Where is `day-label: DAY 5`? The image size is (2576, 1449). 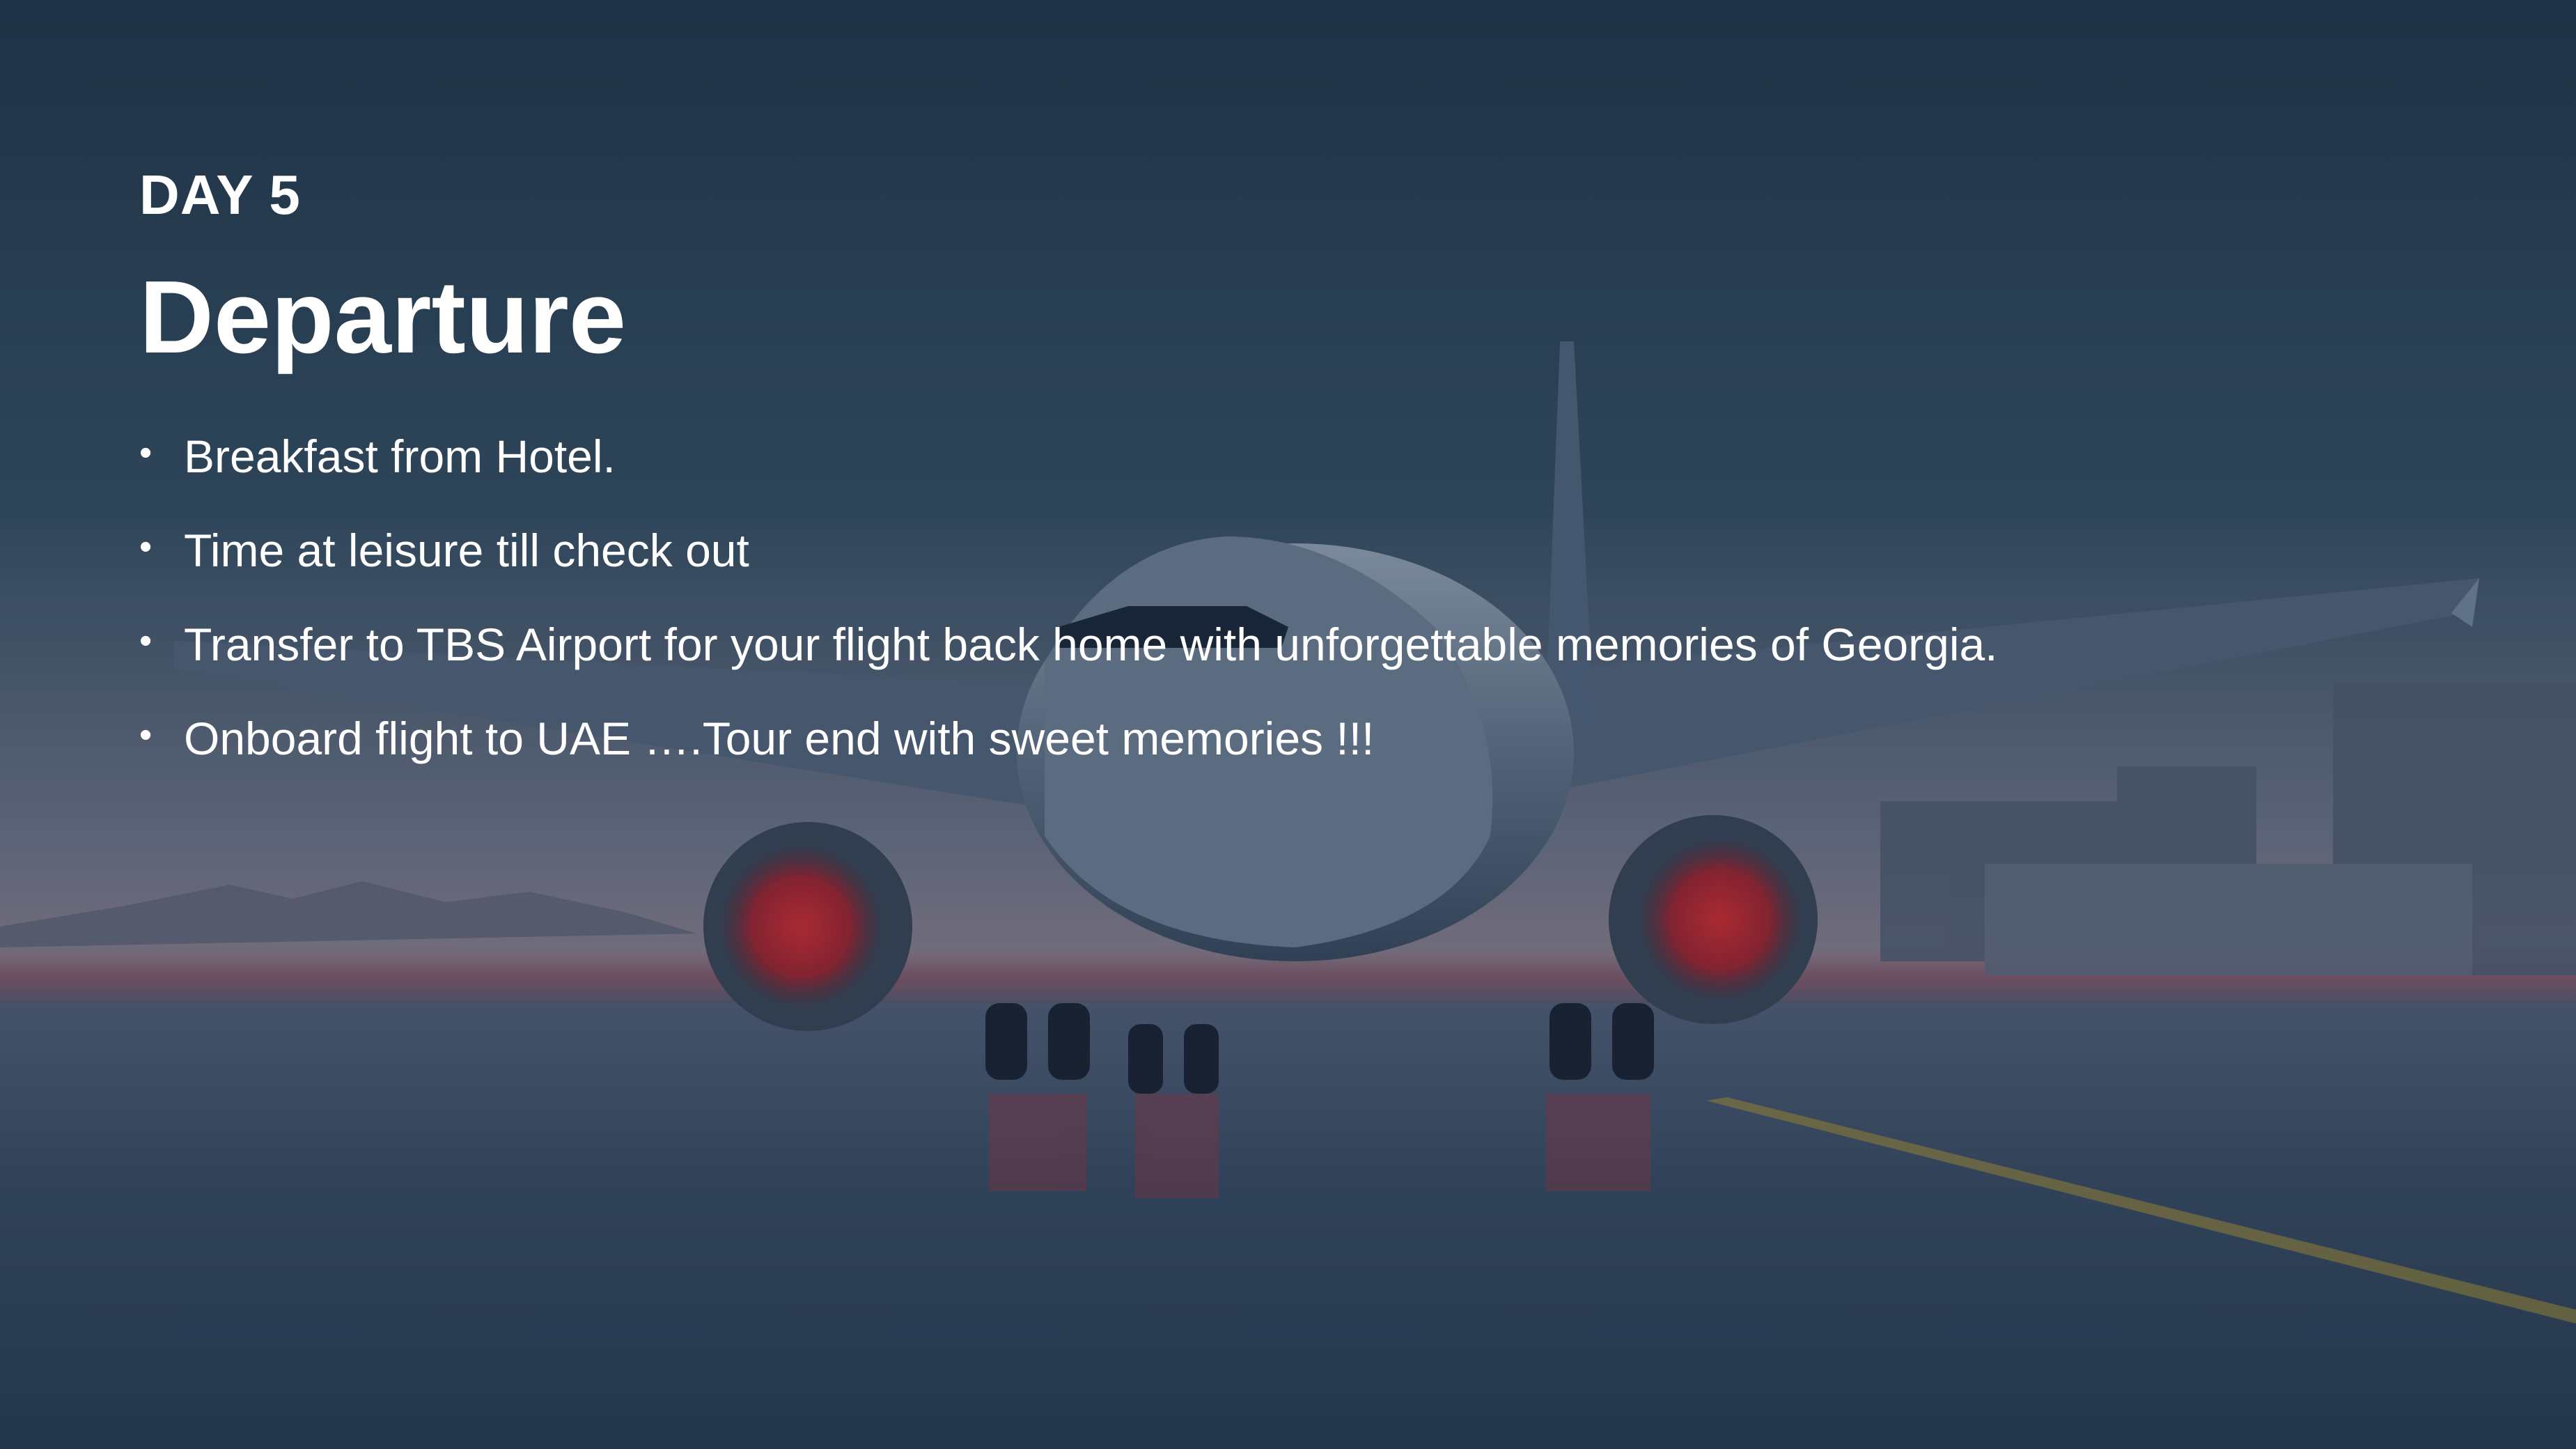 day-label: DAY 5 is located at coordinates (220, 195).